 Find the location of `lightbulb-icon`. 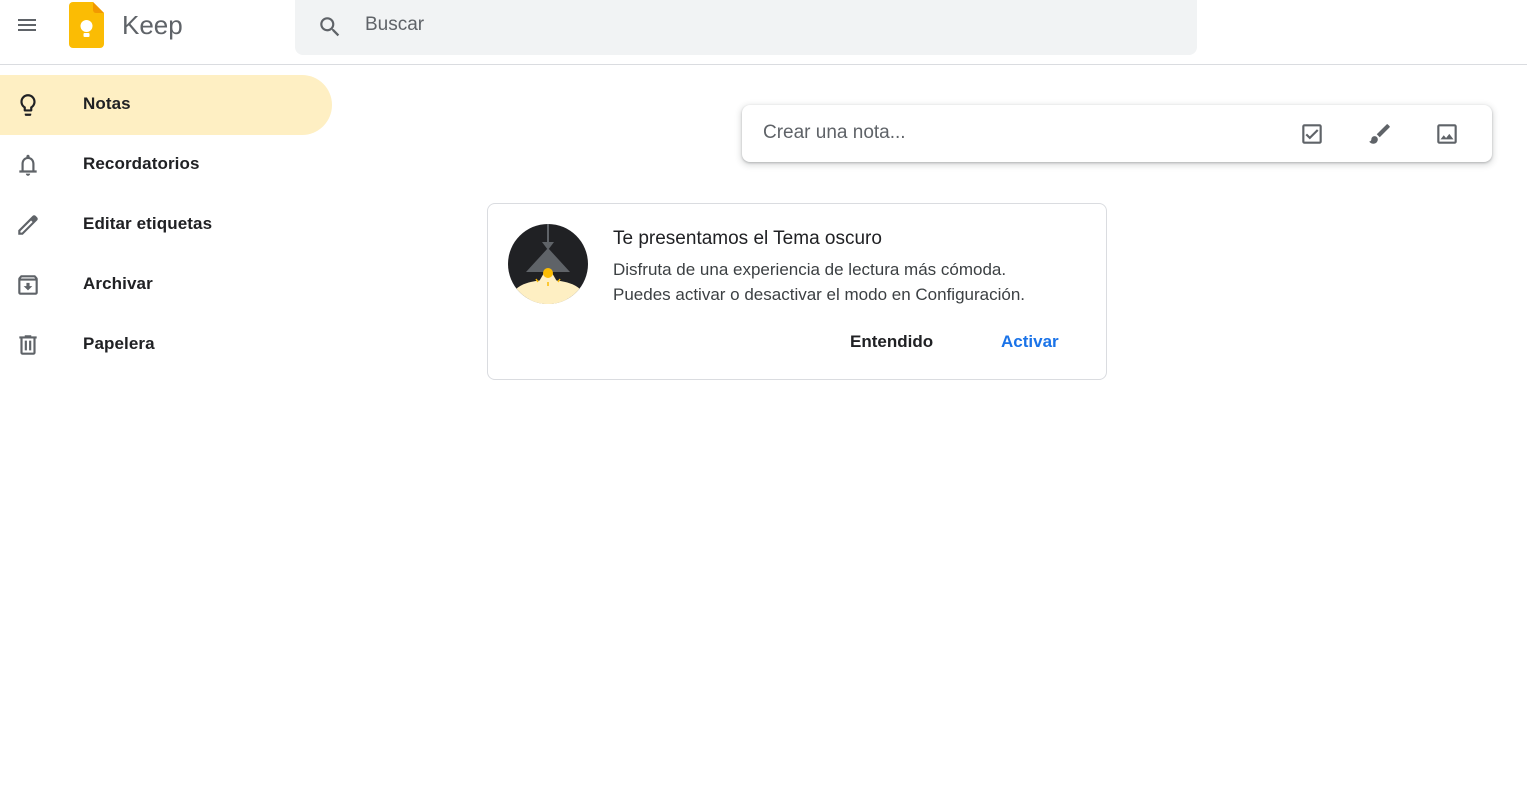

lightbulb-icon is located at coordinates (28, 105).